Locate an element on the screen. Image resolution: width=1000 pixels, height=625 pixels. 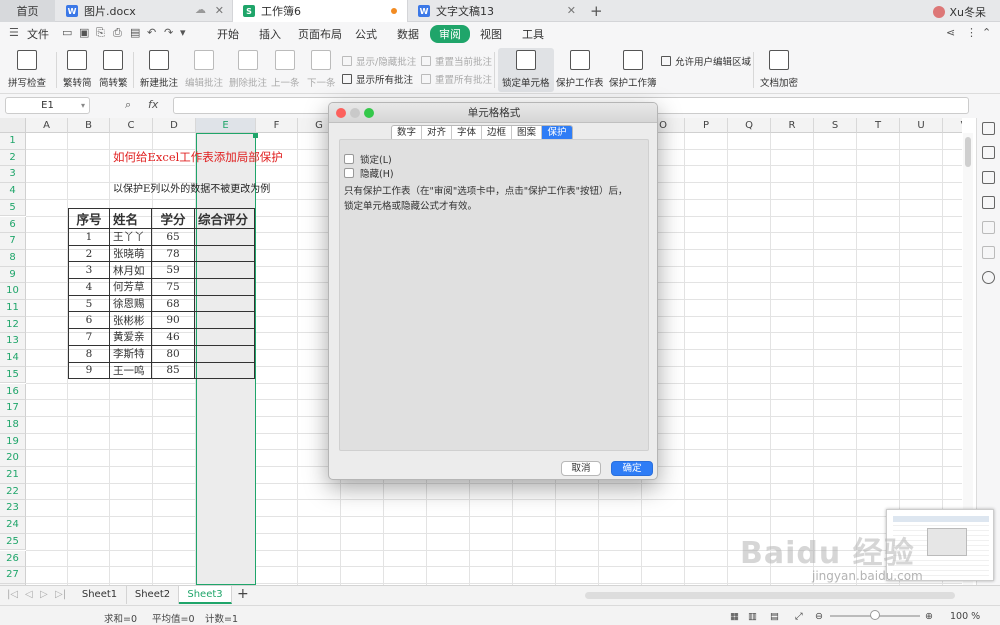
column-header-u: U is located at coordinates (921, 125).